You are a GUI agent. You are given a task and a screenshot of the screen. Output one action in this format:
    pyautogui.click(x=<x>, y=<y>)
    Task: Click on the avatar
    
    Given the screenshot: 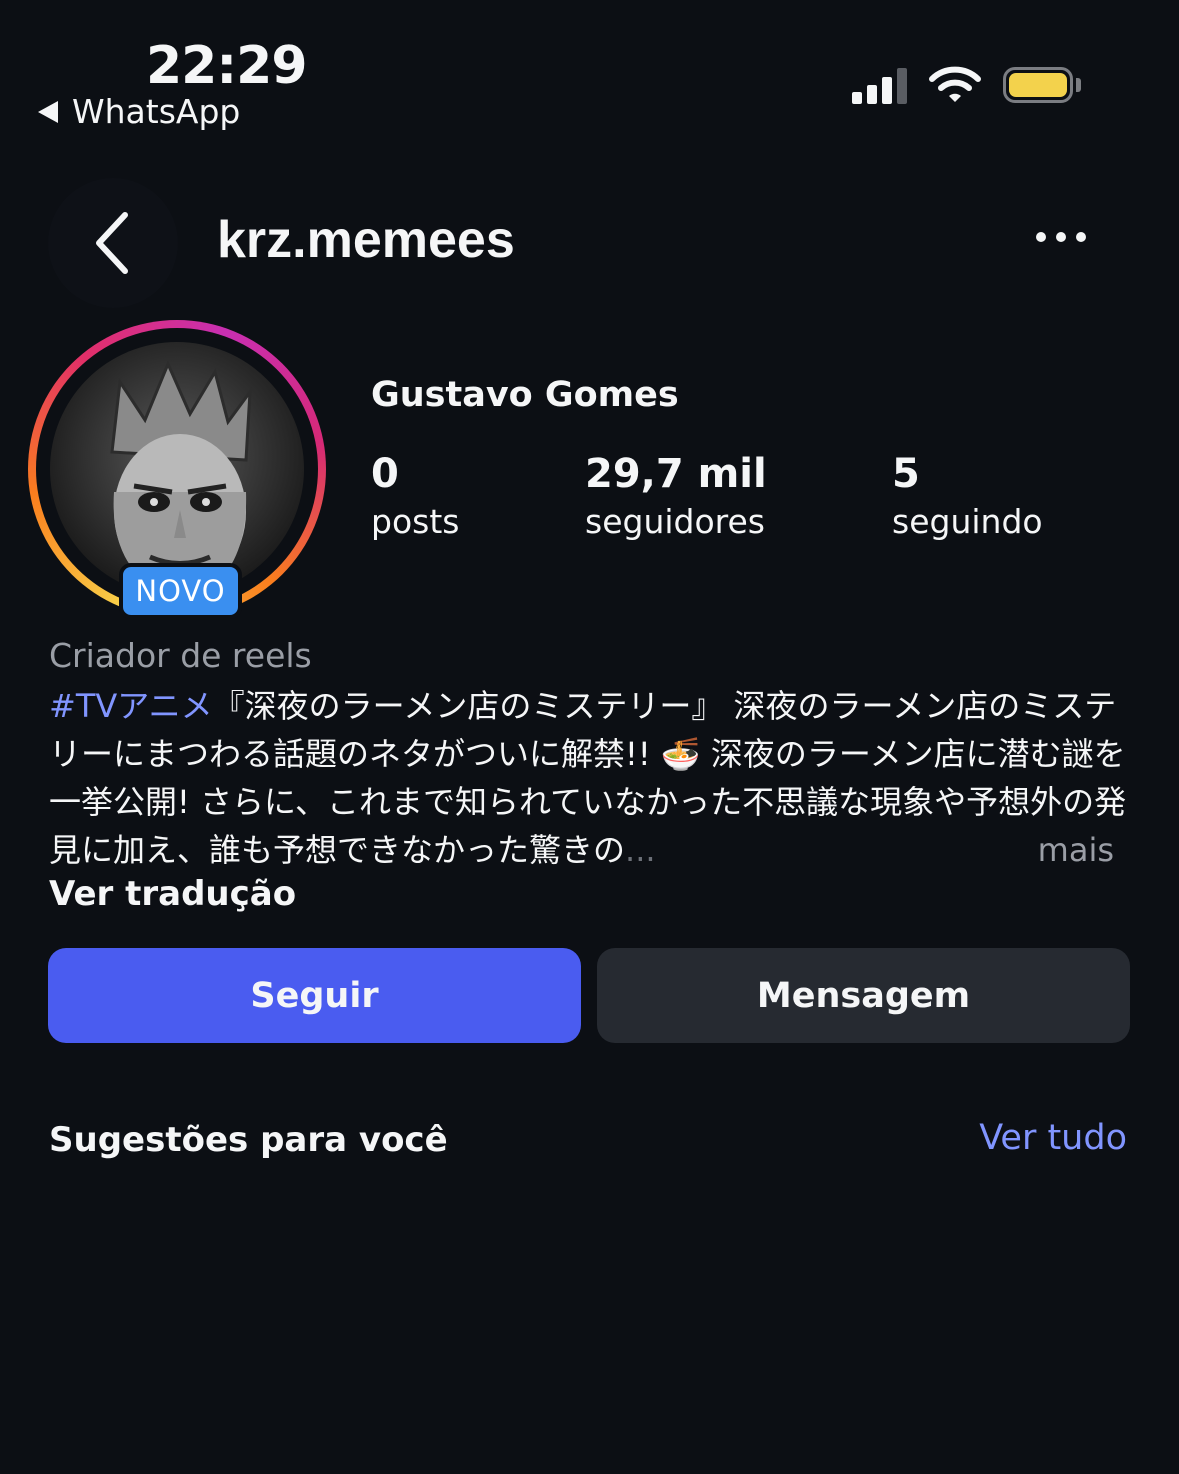 What is the action you would take?
    pyautogui.click(x=177, y=469)
    